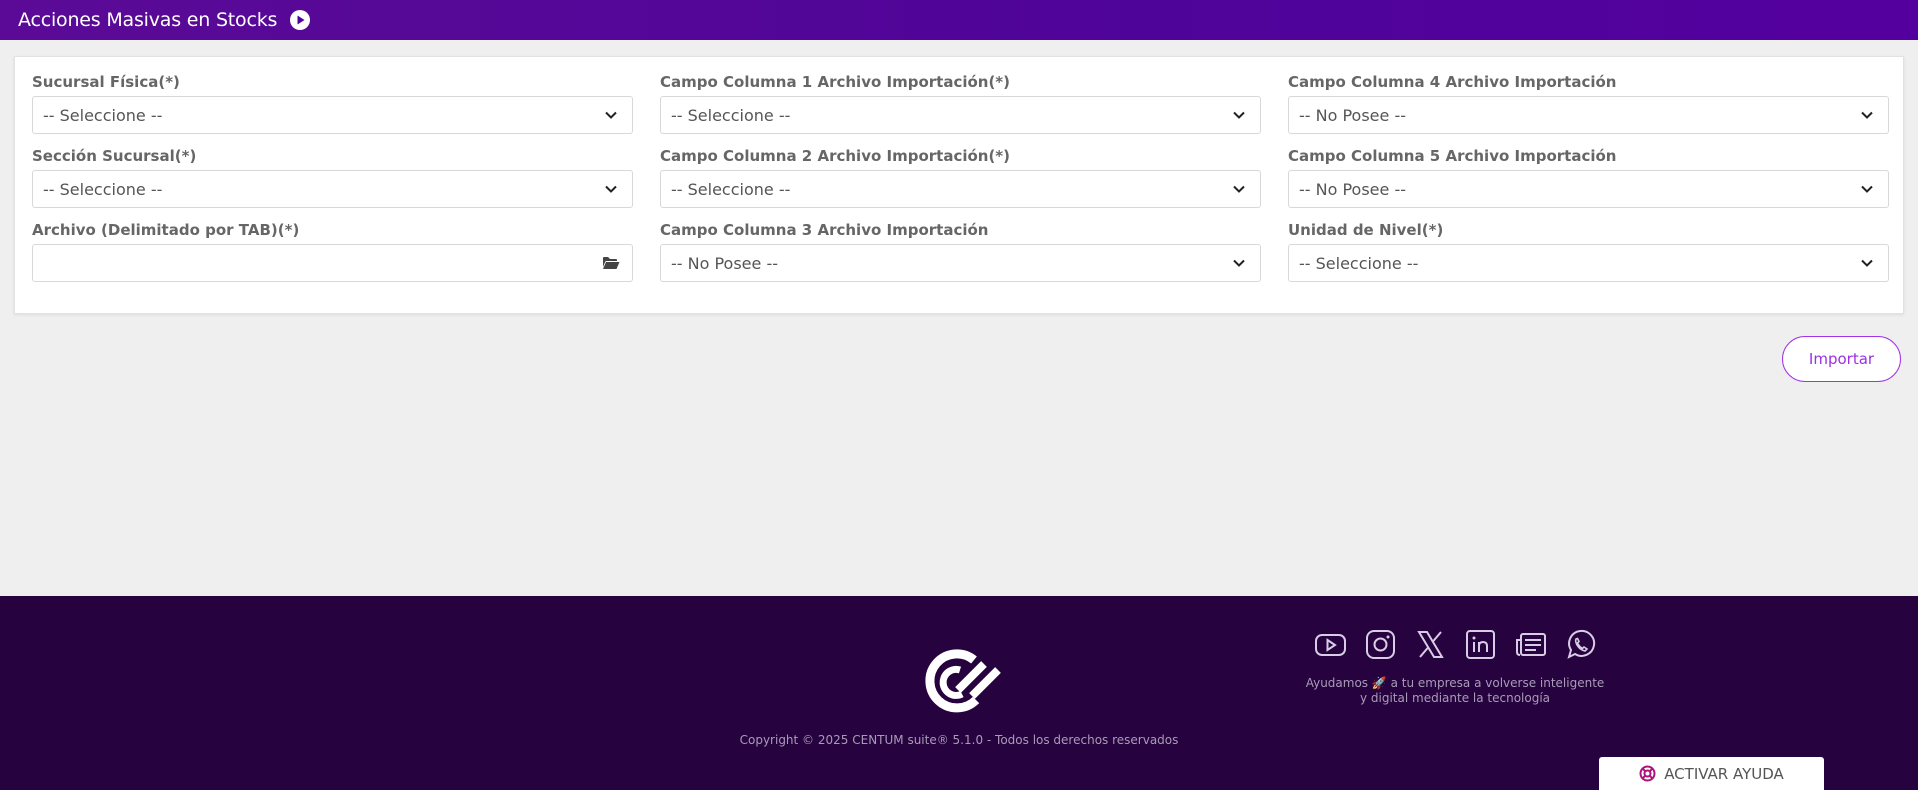 The width and height of the screenshot is (1918, 790). I want to click on unidad-nivel-label: Unidad de Nivel(*), so click(1366, 230).